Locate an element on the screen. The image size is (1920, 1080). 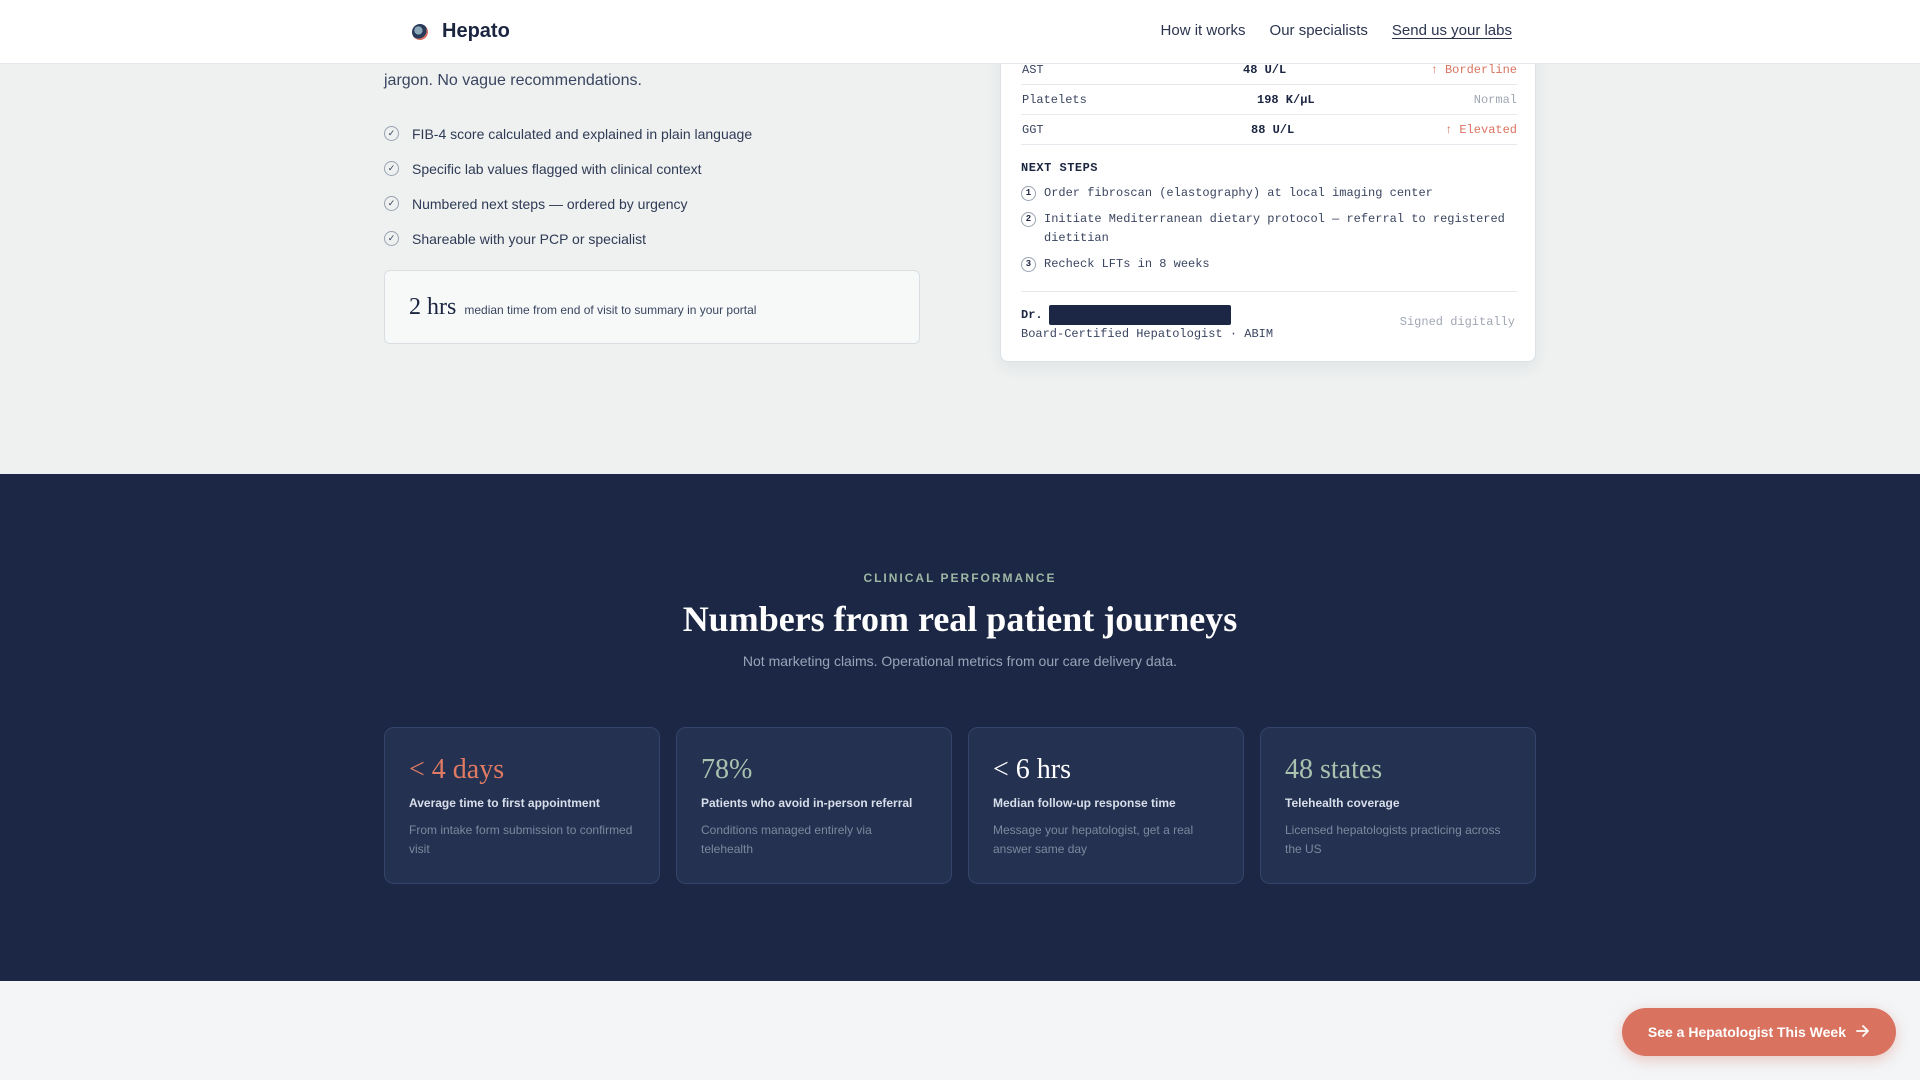
lab-flag: Normal is located at coordinates (1495, 100).